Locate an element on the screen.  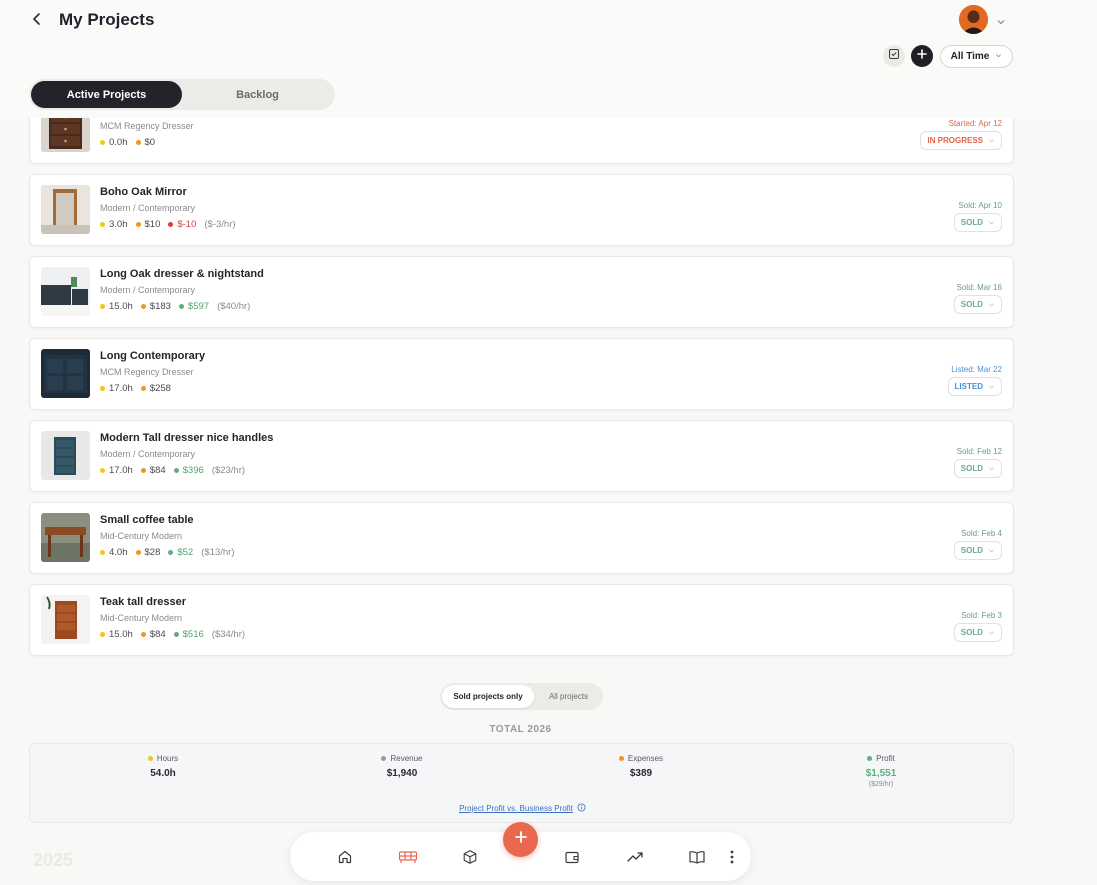
project-name: Teak tall dresser is located at coordinates (143, 602).